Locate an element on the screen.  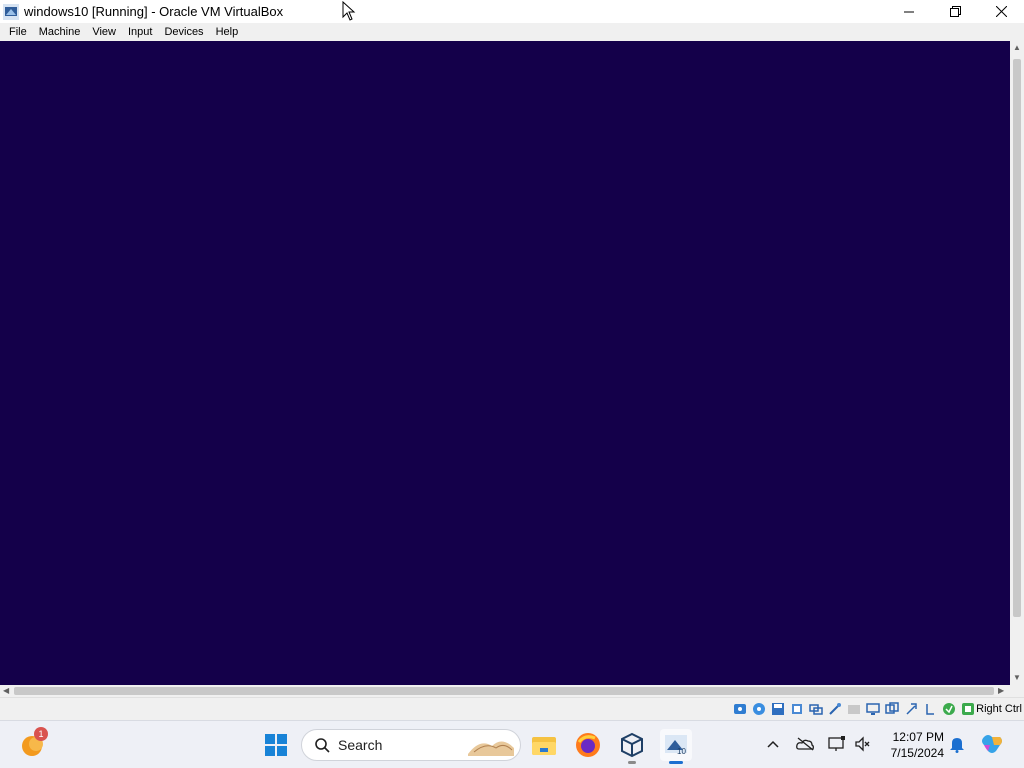
scroll-up-icon: ▲ is located at coordinates (1017, 48).